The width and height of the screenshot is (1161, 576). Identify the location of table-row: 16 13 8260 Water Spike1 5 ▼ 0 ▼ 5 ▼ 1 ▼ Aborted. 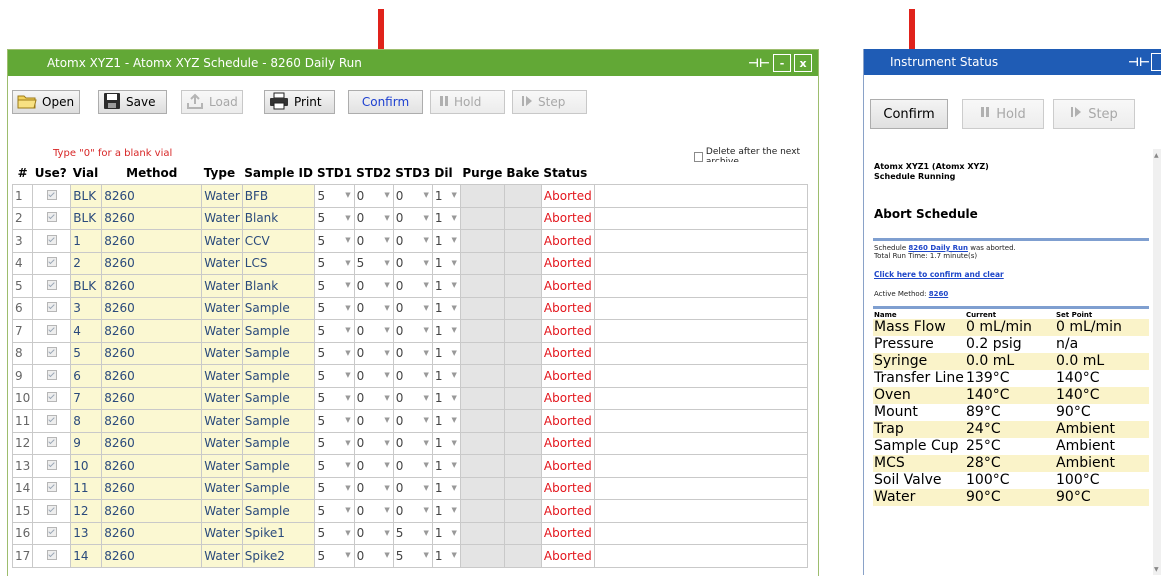
(410, 533).